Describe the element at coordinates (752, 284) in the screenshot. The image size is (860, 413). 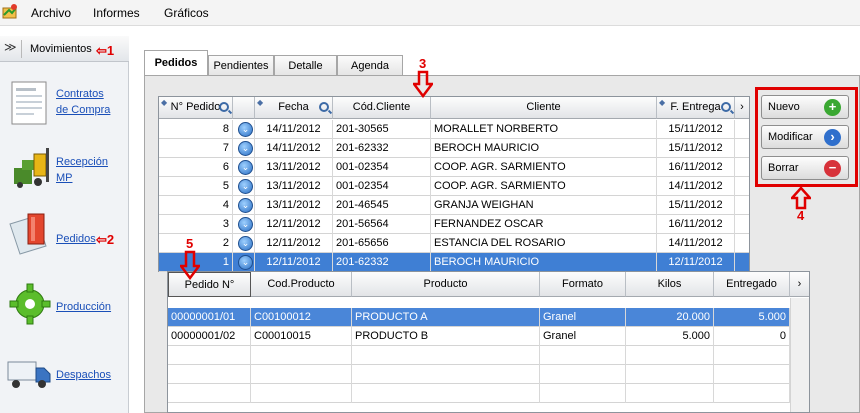
I see `col-header-entregado: Entregado` at that location.